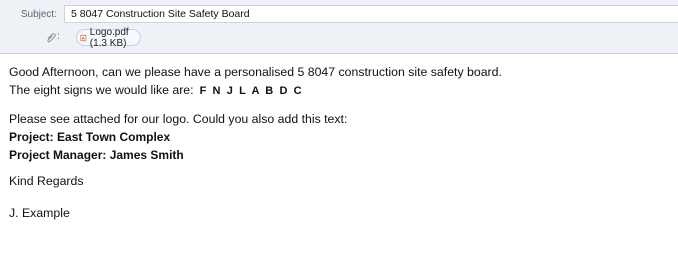 Image resolution: width=678 pixels, height=261 pixels. What do you see at coordinates (38, 14) in the screenshot?
I see `subject-label: Subject:` at bounding box center [38, 14].